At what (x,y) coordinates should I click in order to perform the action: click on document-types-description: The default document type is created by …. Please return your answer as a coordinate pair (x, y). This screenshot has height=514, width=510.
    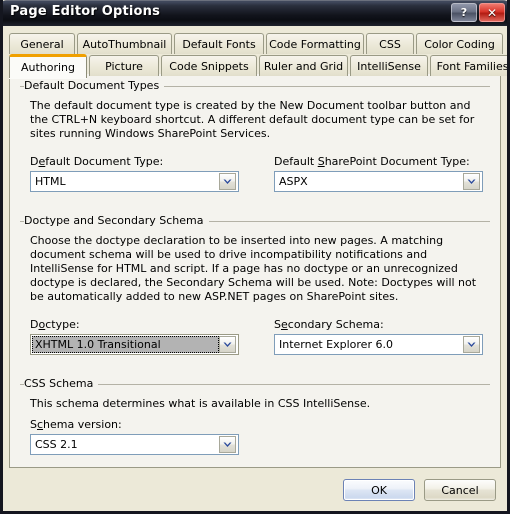
    Looking at the image, I should click on (252, 119).